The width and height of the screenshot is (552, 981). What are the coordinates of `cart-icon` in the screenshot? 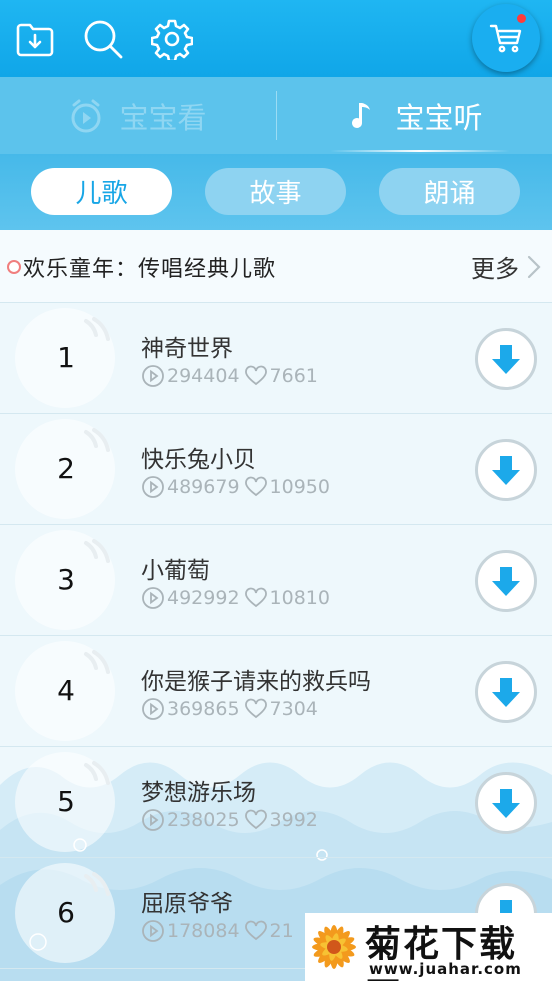 It's located at (505, 38).